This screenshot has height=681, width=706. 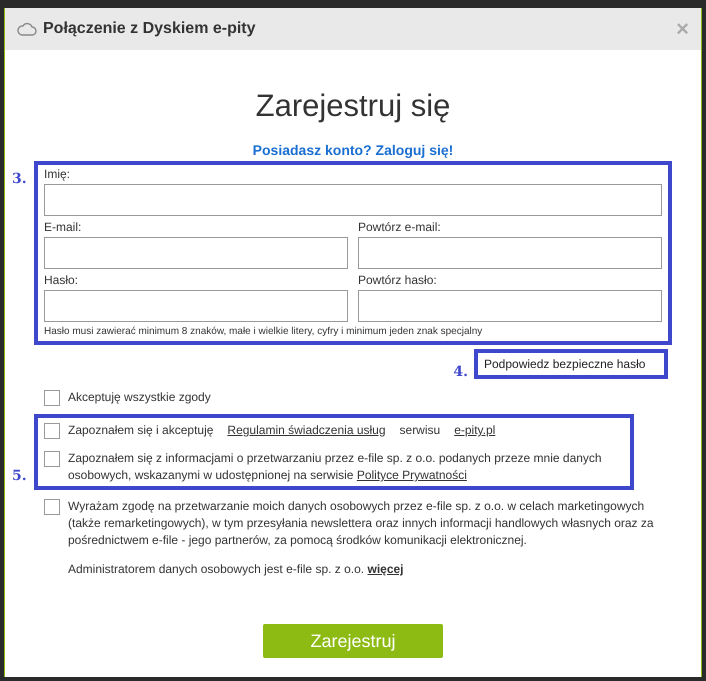 I want to click on consent-link: e-pity.pl, so click(x=475, y=430).